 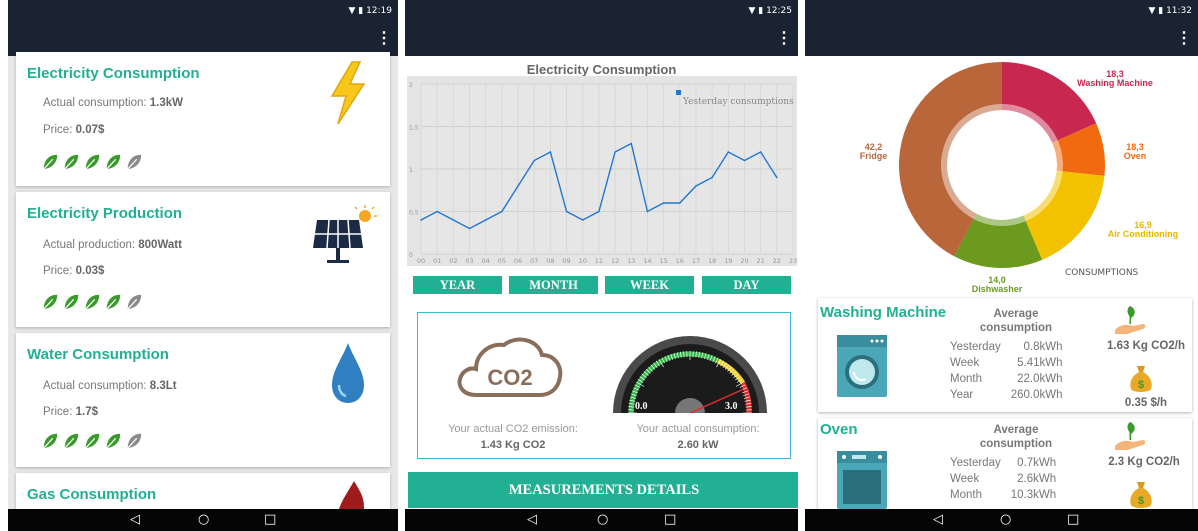 I want to click on lightning-icon, so click(x=348, y=93).